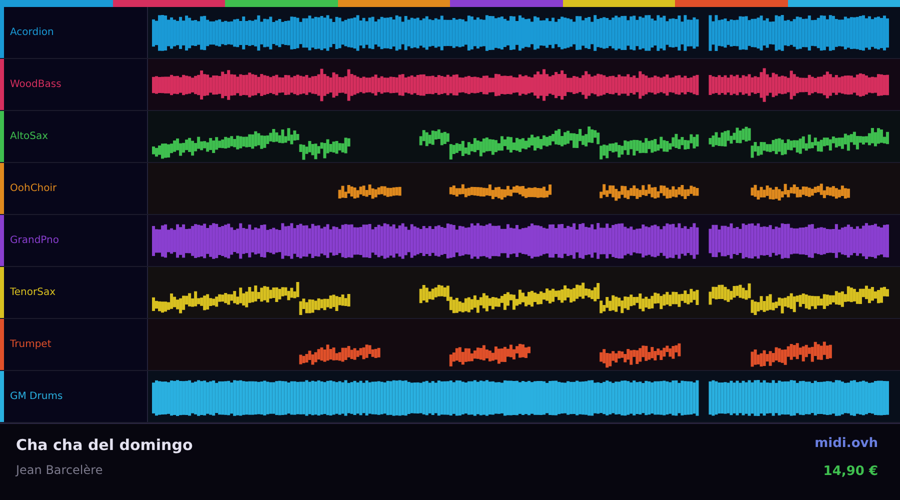  I want to click on site-link: midi.ovh, so click(846, 444).